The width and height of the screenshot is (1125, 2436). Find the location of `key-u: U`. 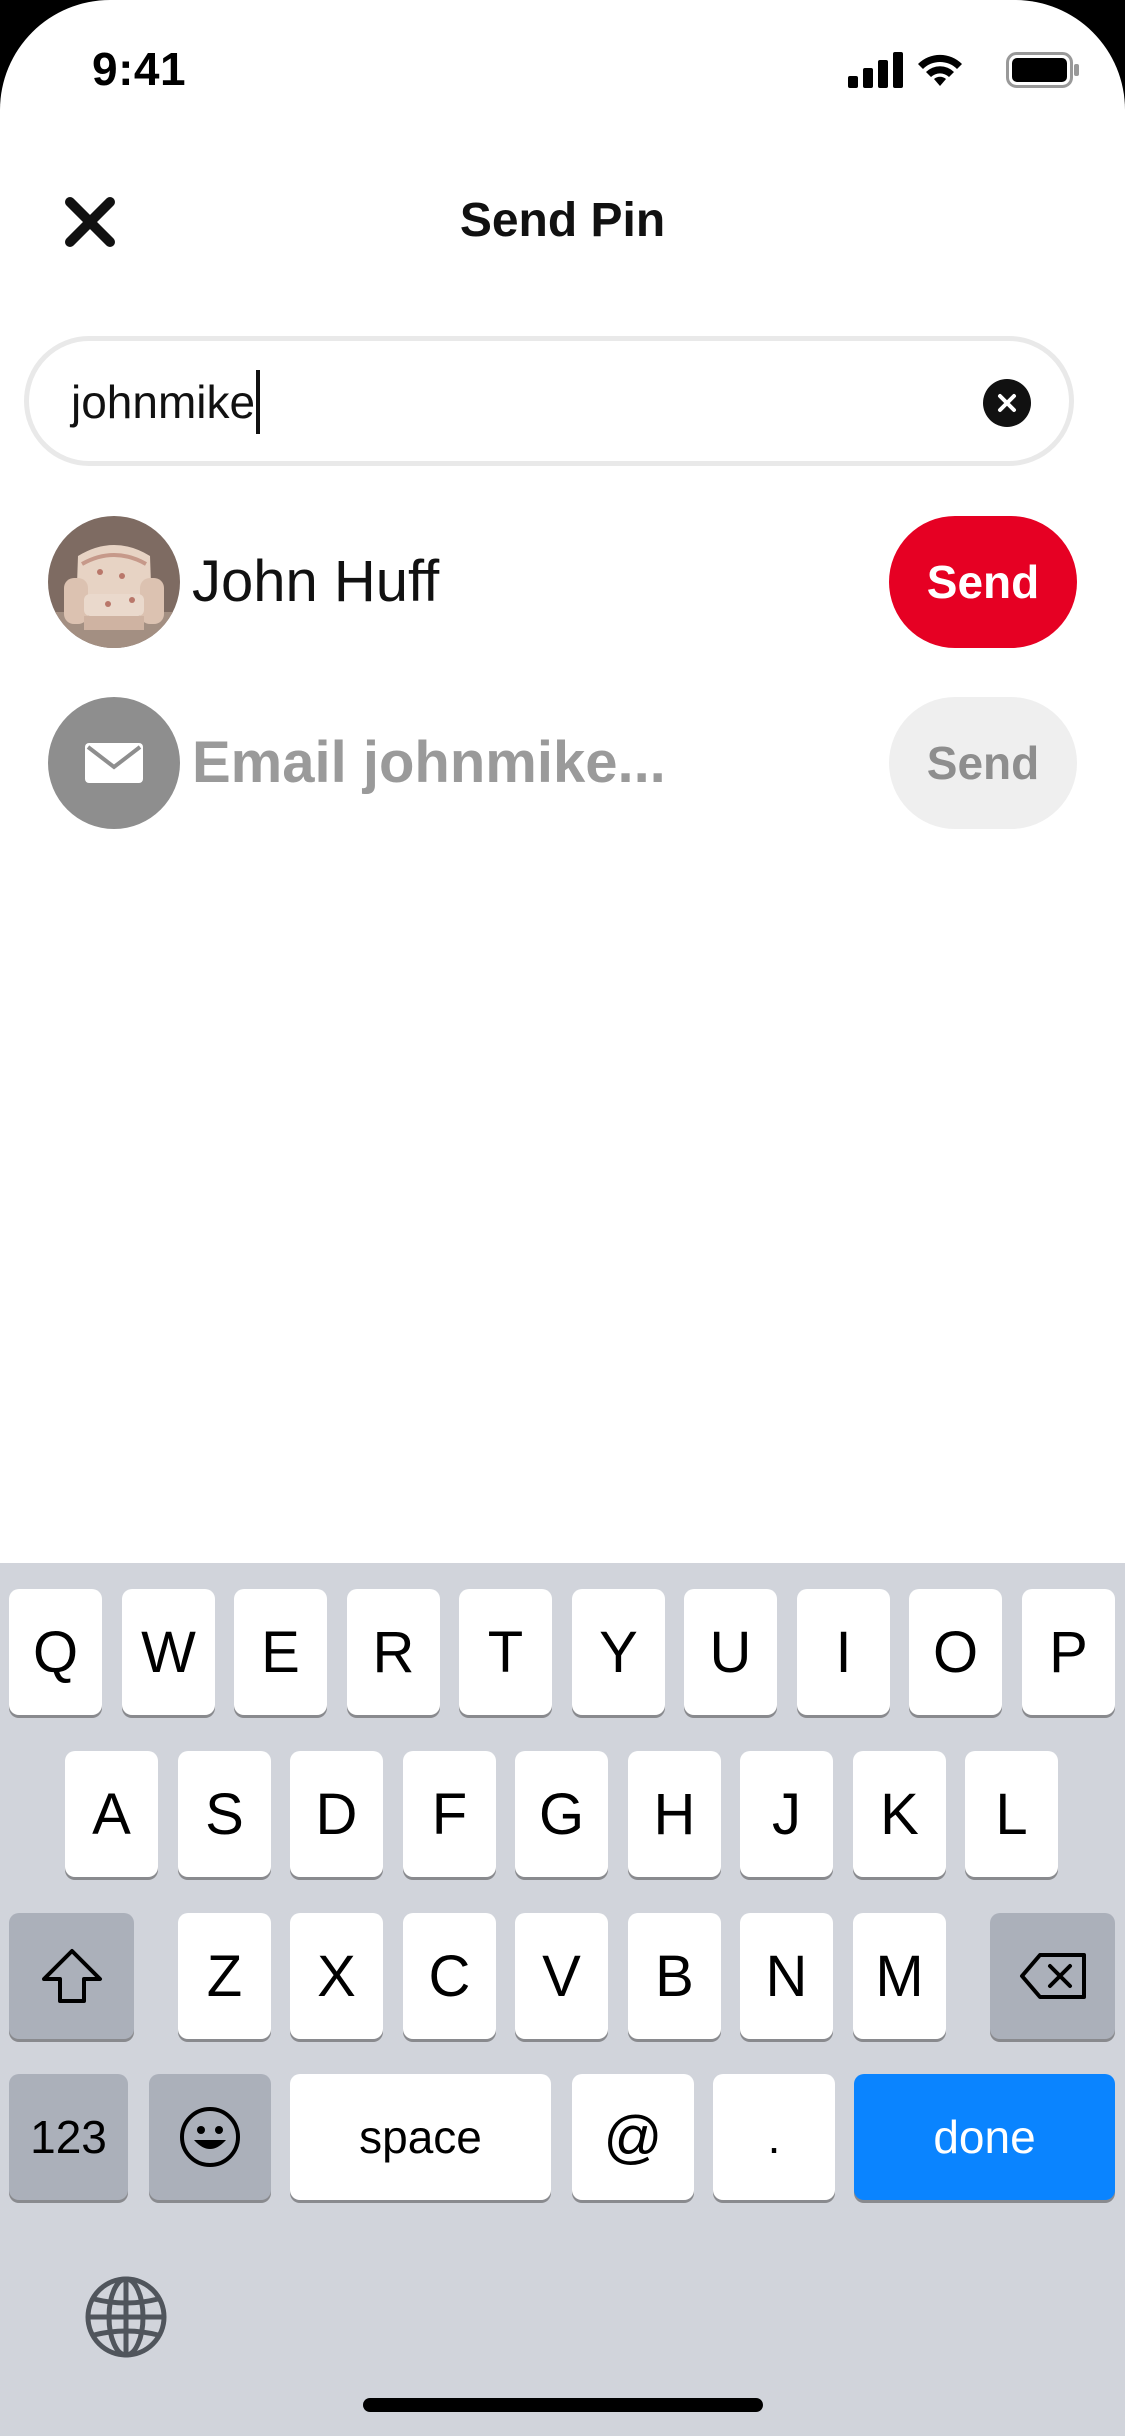

key-u: U is located at coordinates (730, 1652).